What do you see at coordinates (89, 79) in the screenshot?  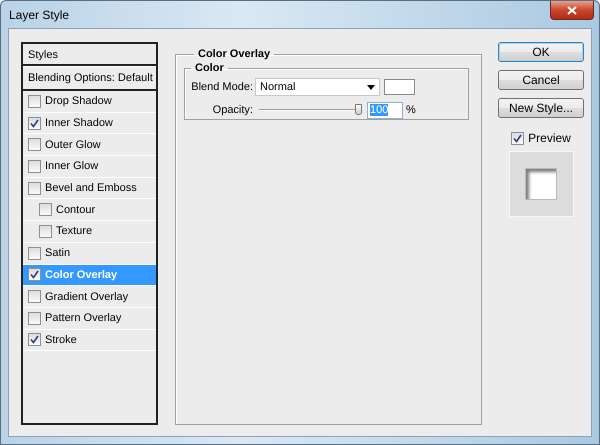 I see `blending-options-item: Blending Options: Default` at bounding box center [89, 79].